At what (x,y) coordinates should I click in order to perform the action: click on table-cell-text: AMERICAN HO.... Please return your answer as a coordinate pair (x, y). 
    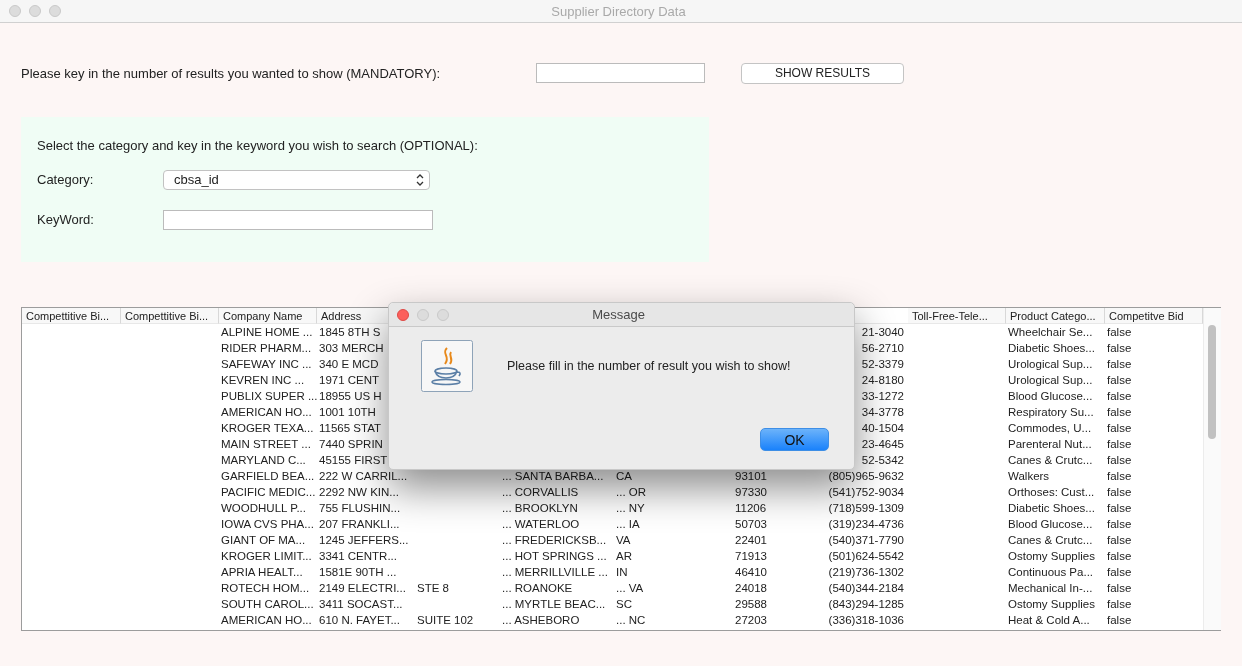
    Looking at the image, I should click on (266, 412).